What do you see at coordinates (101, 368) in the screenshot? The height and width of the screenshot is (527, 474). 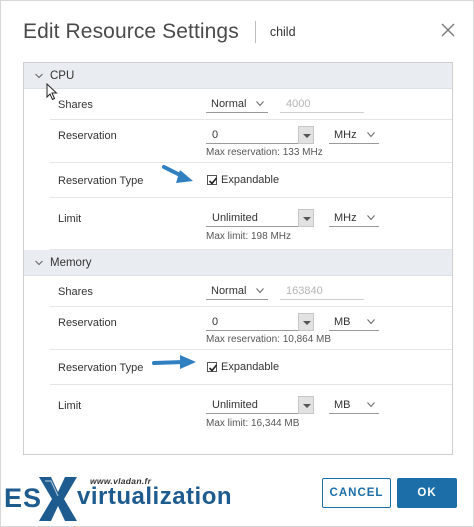 I see `memory-reservation-type-label: Reservation Type` at bounding box center [101, 368].